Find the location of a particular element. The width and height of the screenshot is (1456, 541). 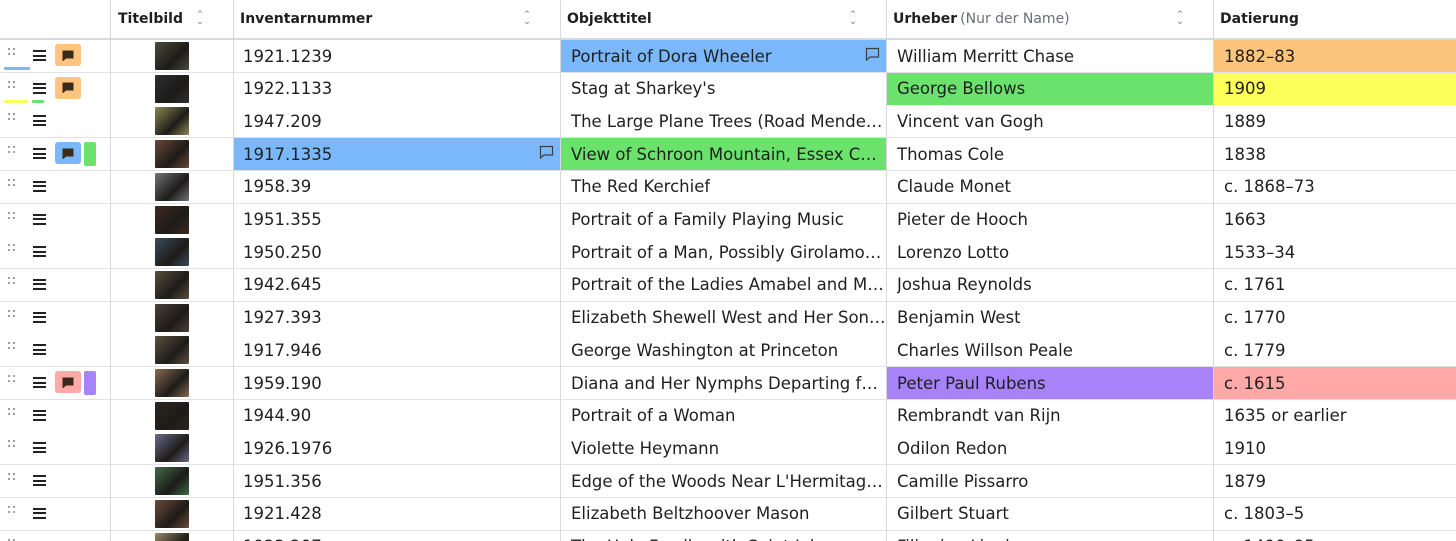

date-cell: 1910 is located at coordinates (1335, 449).